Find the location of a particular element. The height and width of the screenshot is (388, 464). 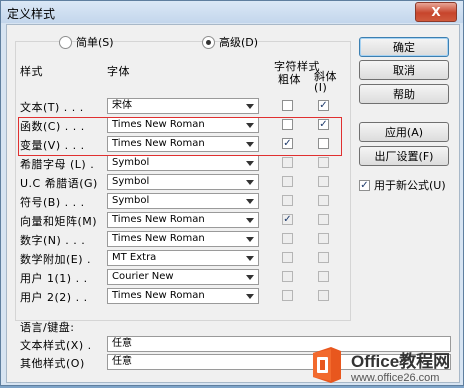

header-font: 字体 is located at coordinates (118, 71).